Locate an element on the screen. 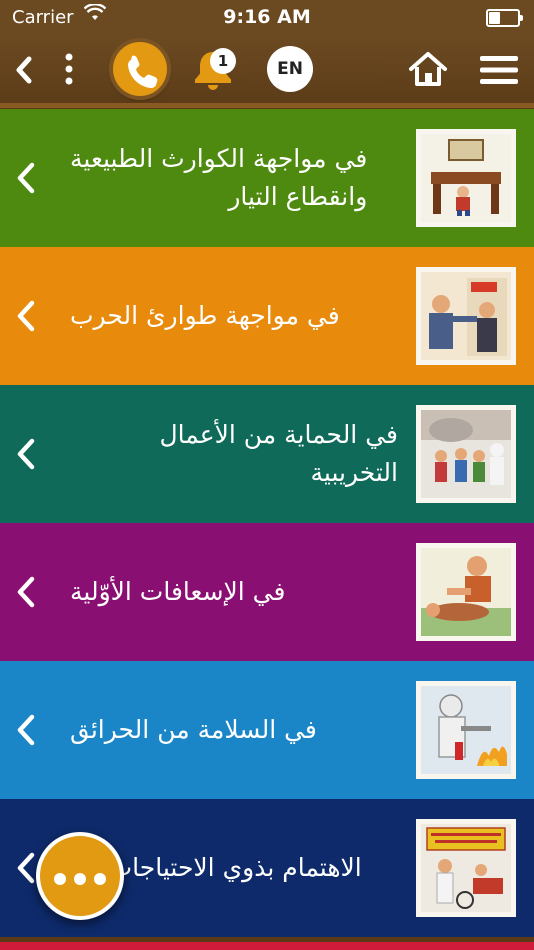 The image size is (534, 950). status-bar: Carrier 9:16 AM is located at coordinates (267, 18).